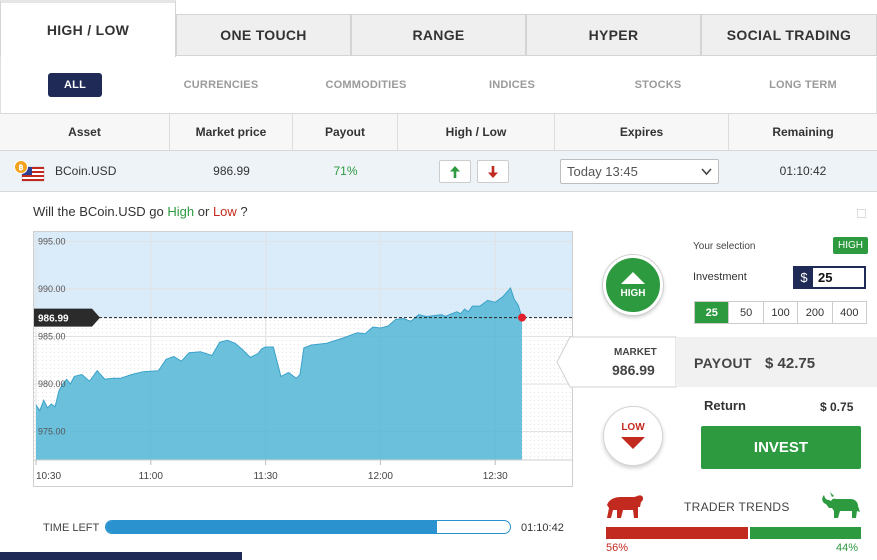 This screenshot has height=560, width=877. I want to click on header-payout: Payout, so click(345, 132).